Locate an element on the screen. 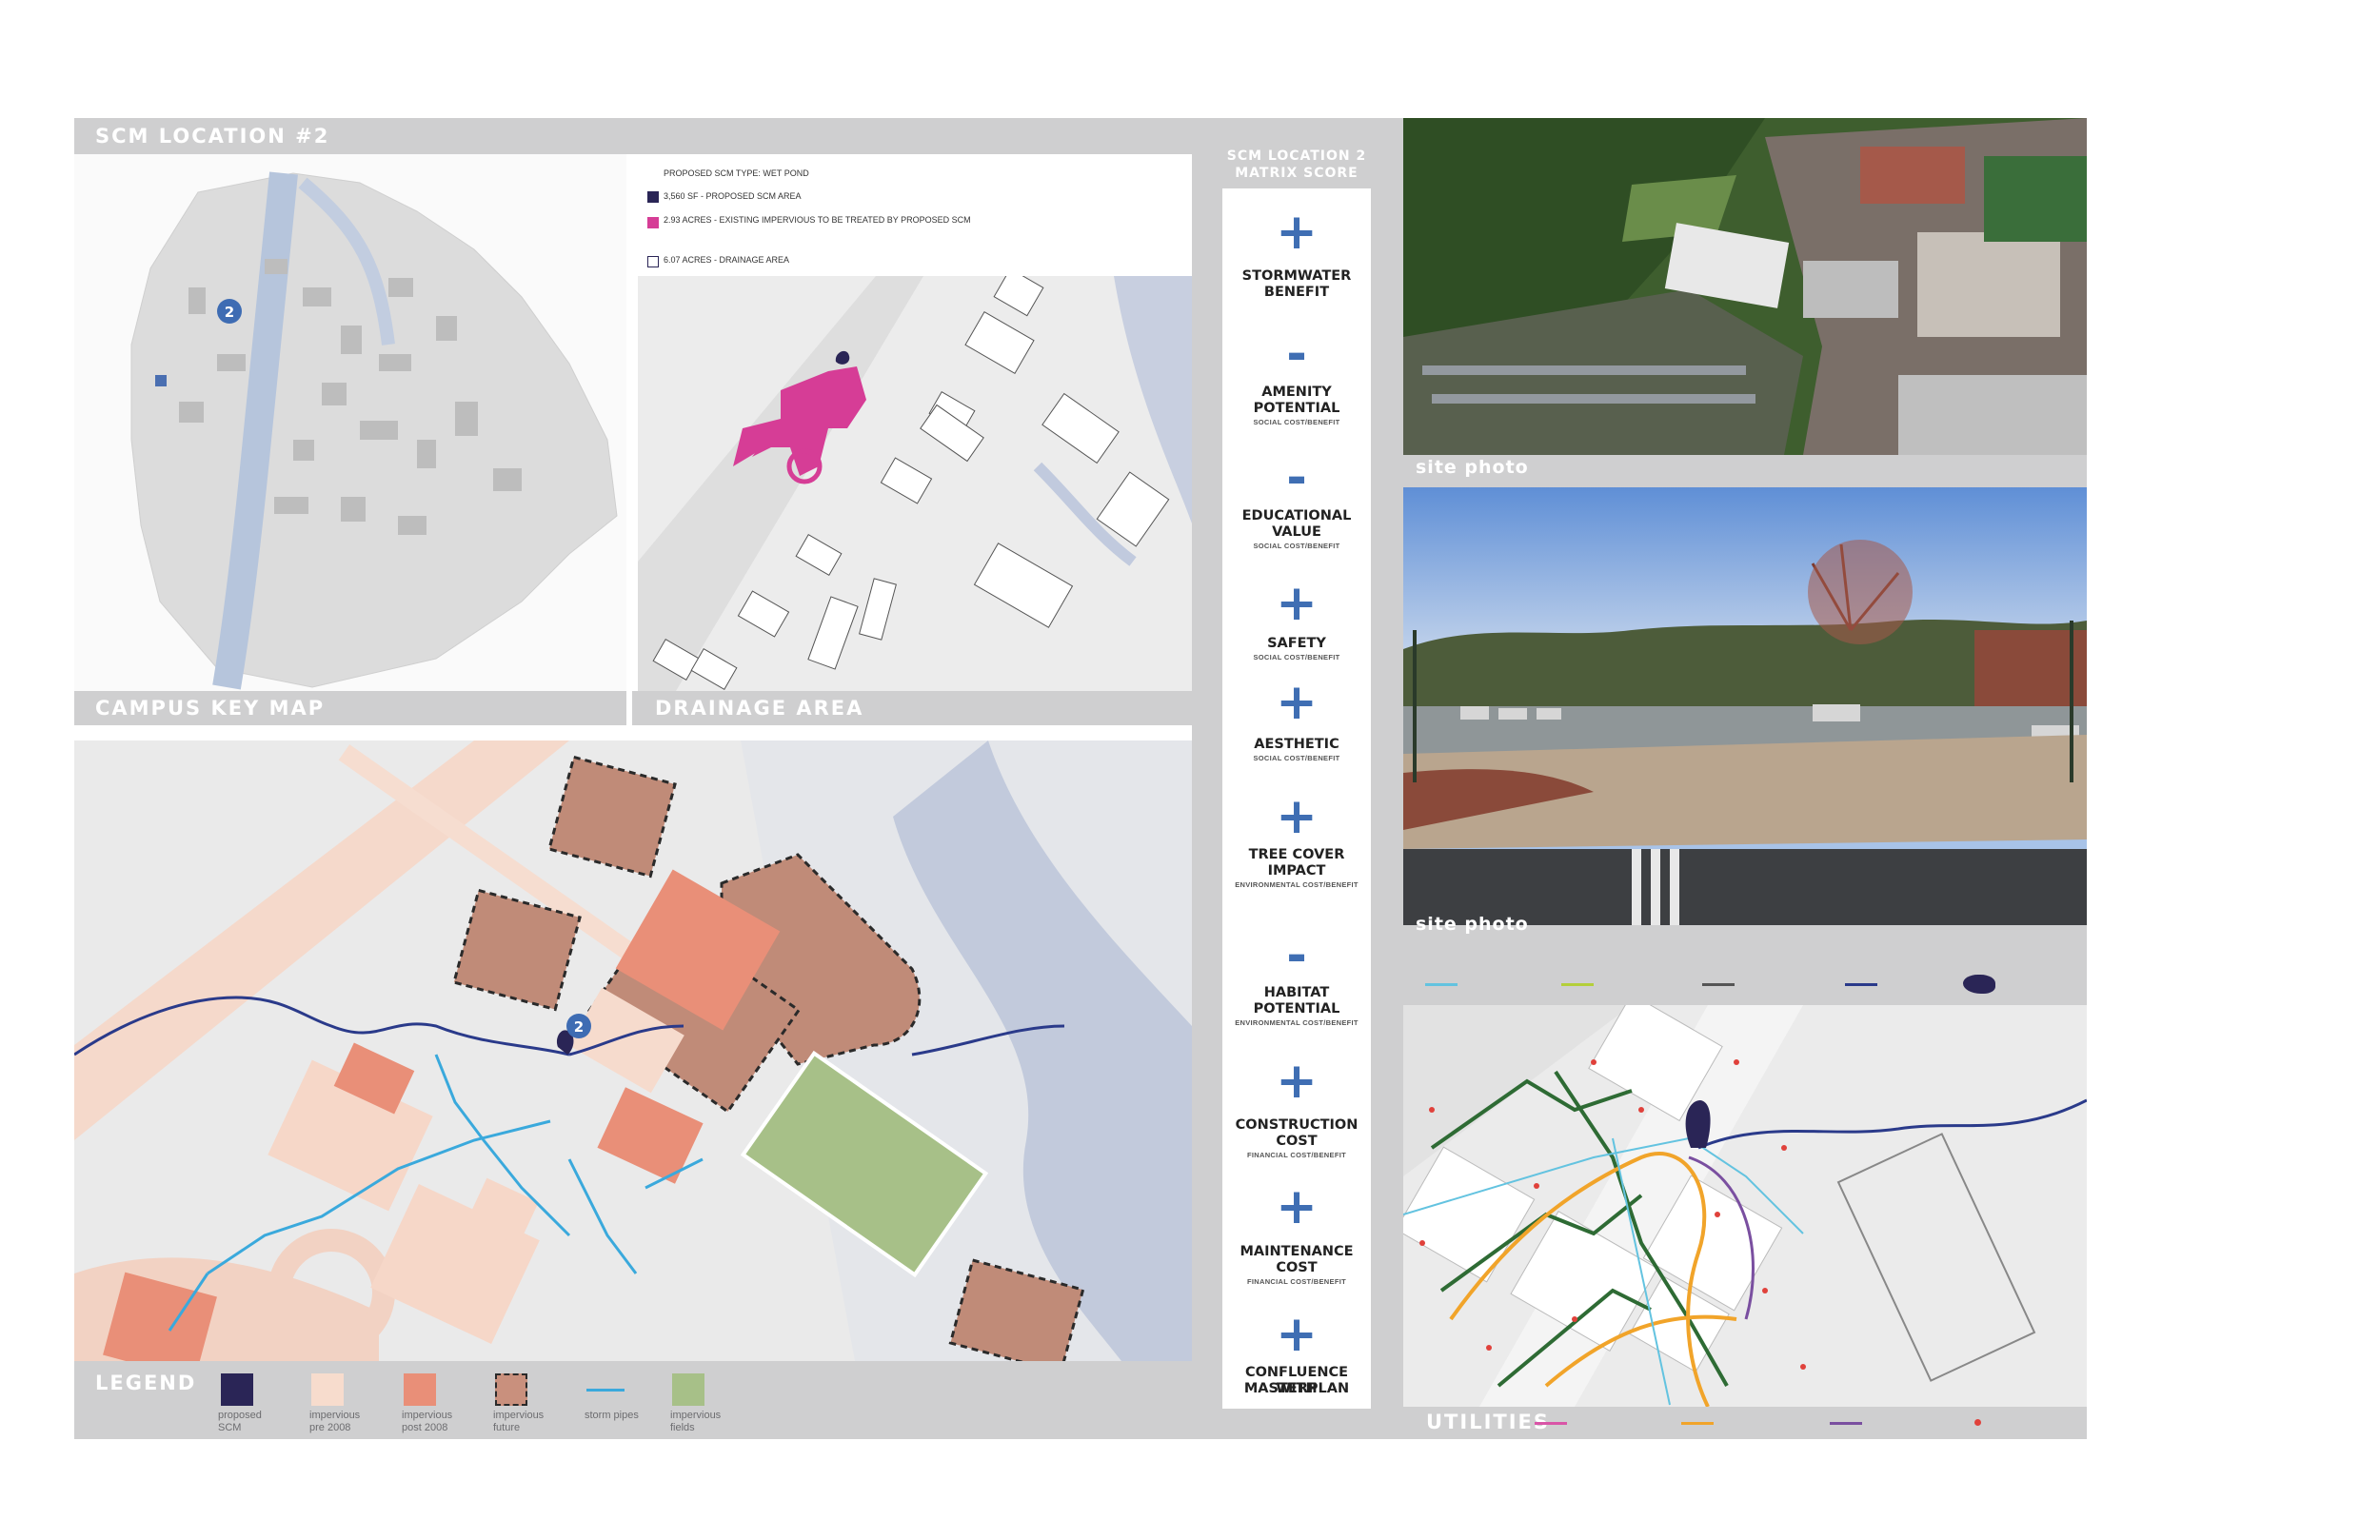 This screenshot has height=1540, width=2380. street-photo-svg is located at coordinates (1745, 706).